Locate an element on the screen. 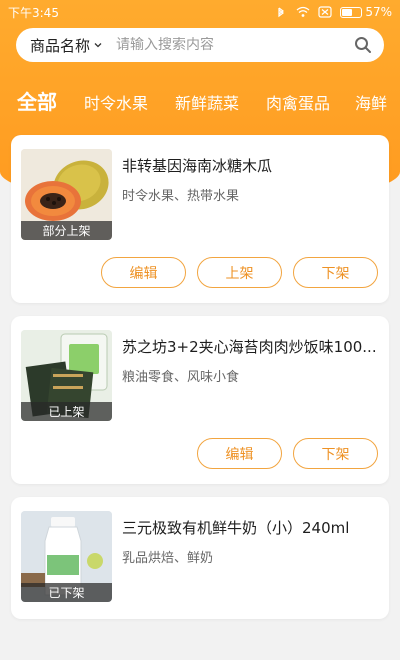 The height and width of the screenshot is (660, 400). listing-status-badge: 已上架 is located at coordinates (66, 411).